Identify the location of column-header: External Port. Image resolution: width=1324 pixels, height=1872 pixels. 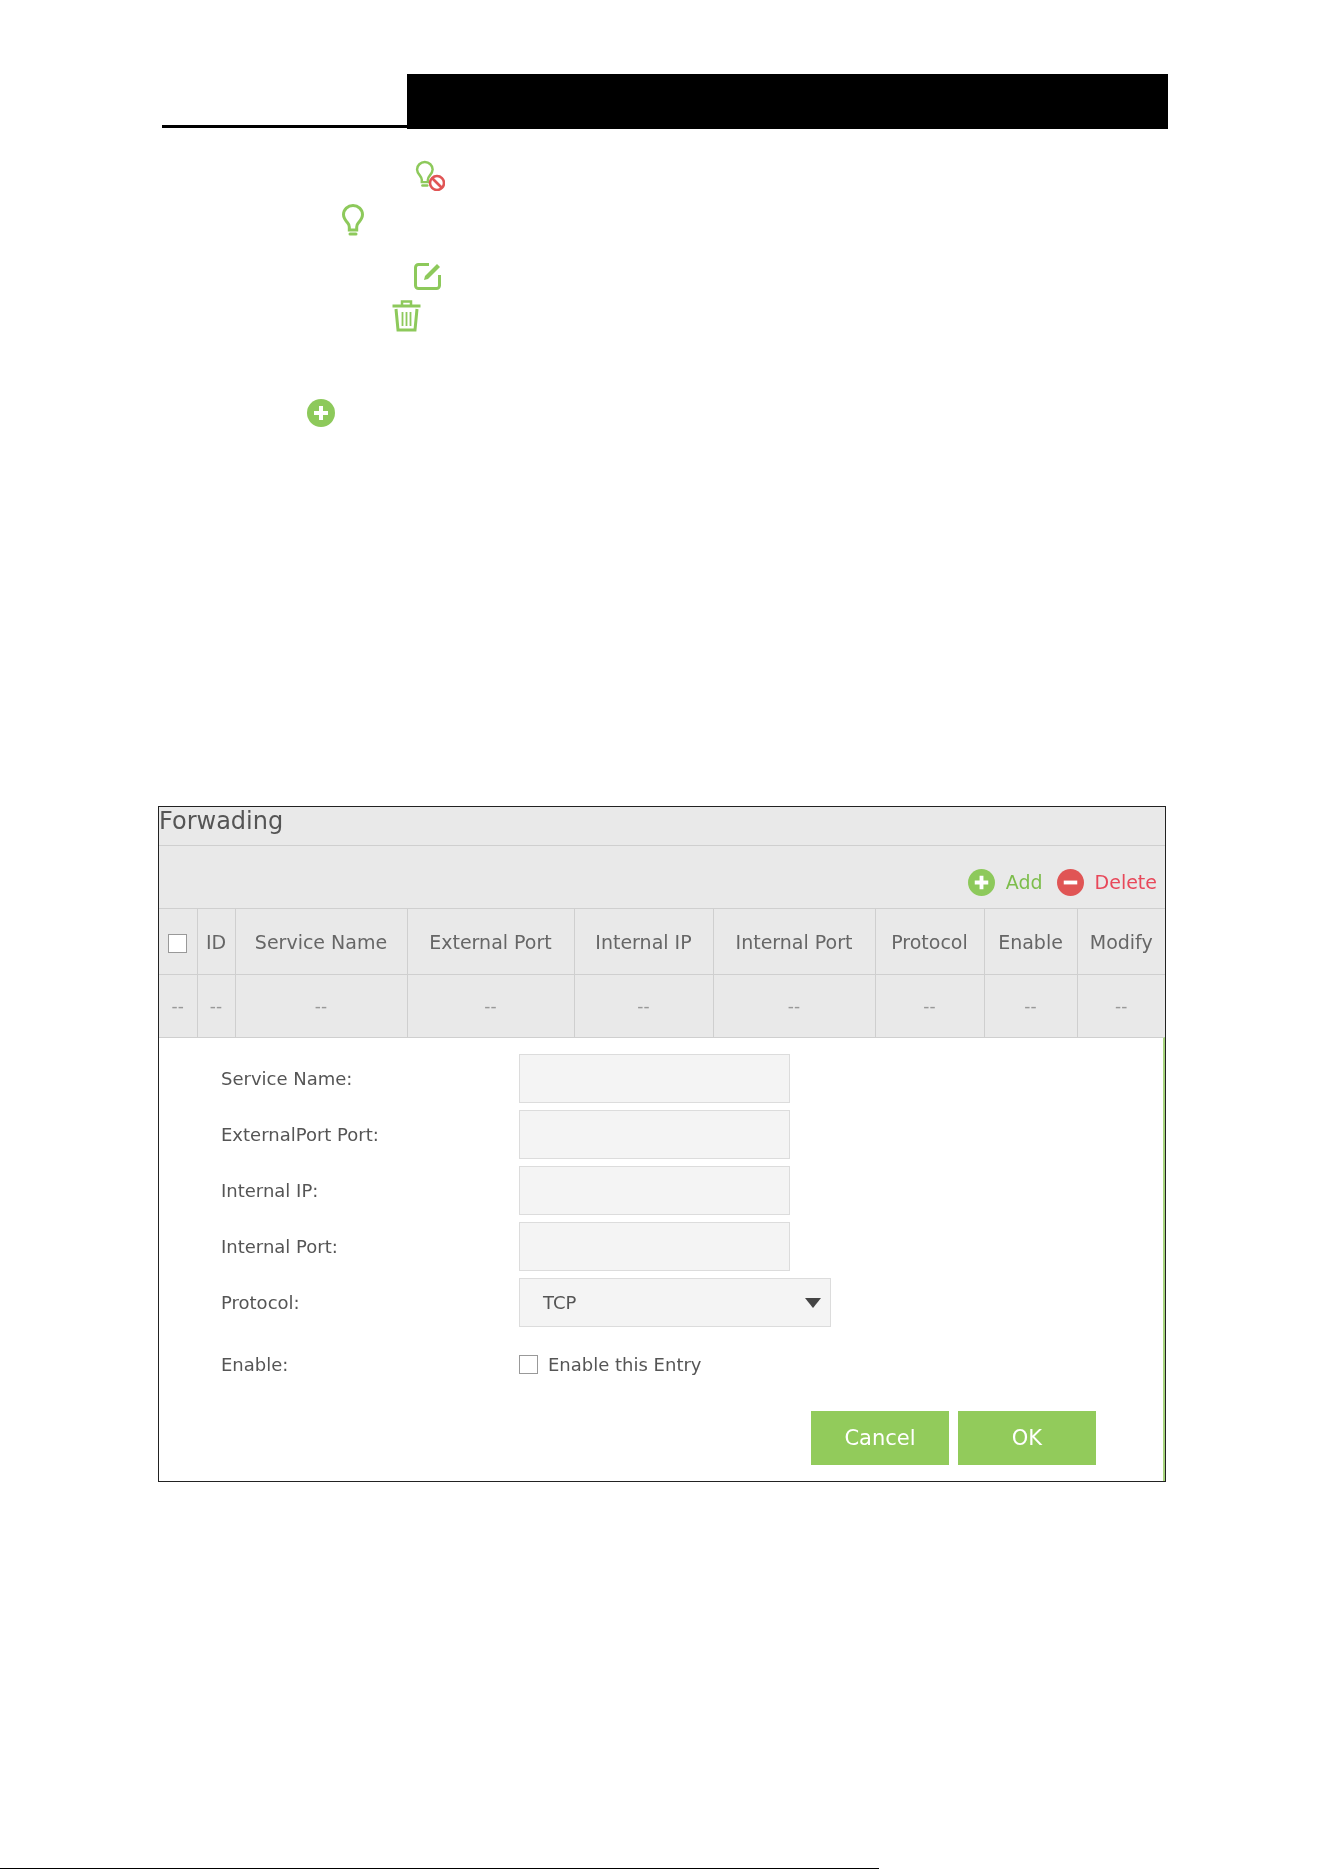
(490, 941).